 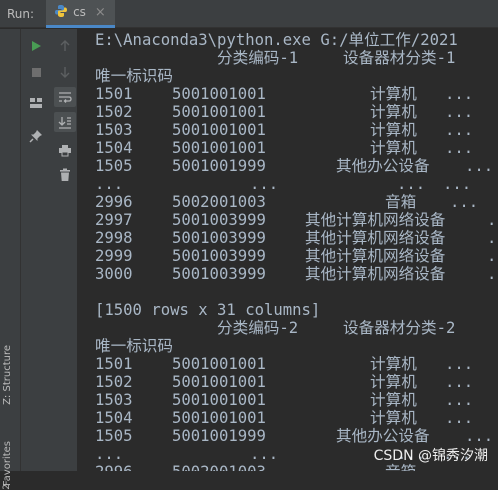 I want to click on close-tab-icon: ×, so click(x=100, y=12).